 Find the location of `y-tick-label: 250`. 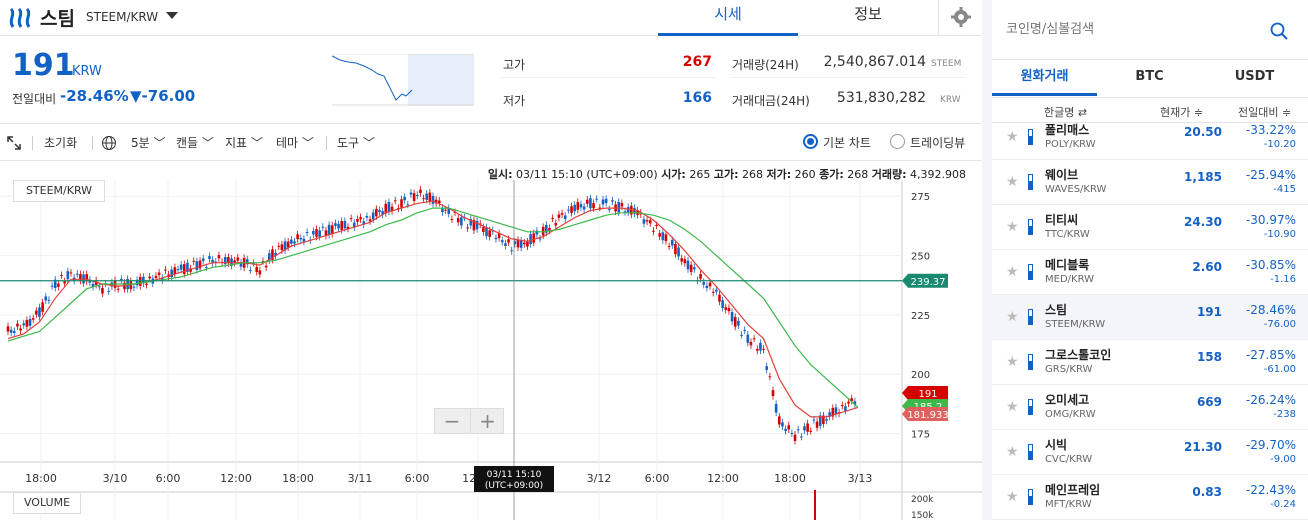

y-tick-label: 250 is located at coordinates (920, 257).